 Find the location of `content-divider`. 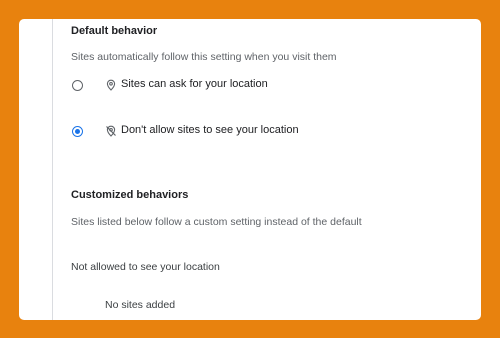

content-divider is located at coordinates (52, 169).